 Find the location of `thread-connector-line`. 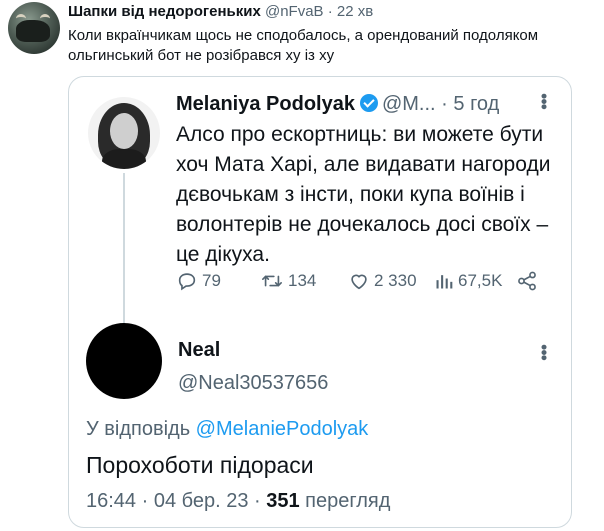

thread-connector-line is located at coordinates (124, 248).